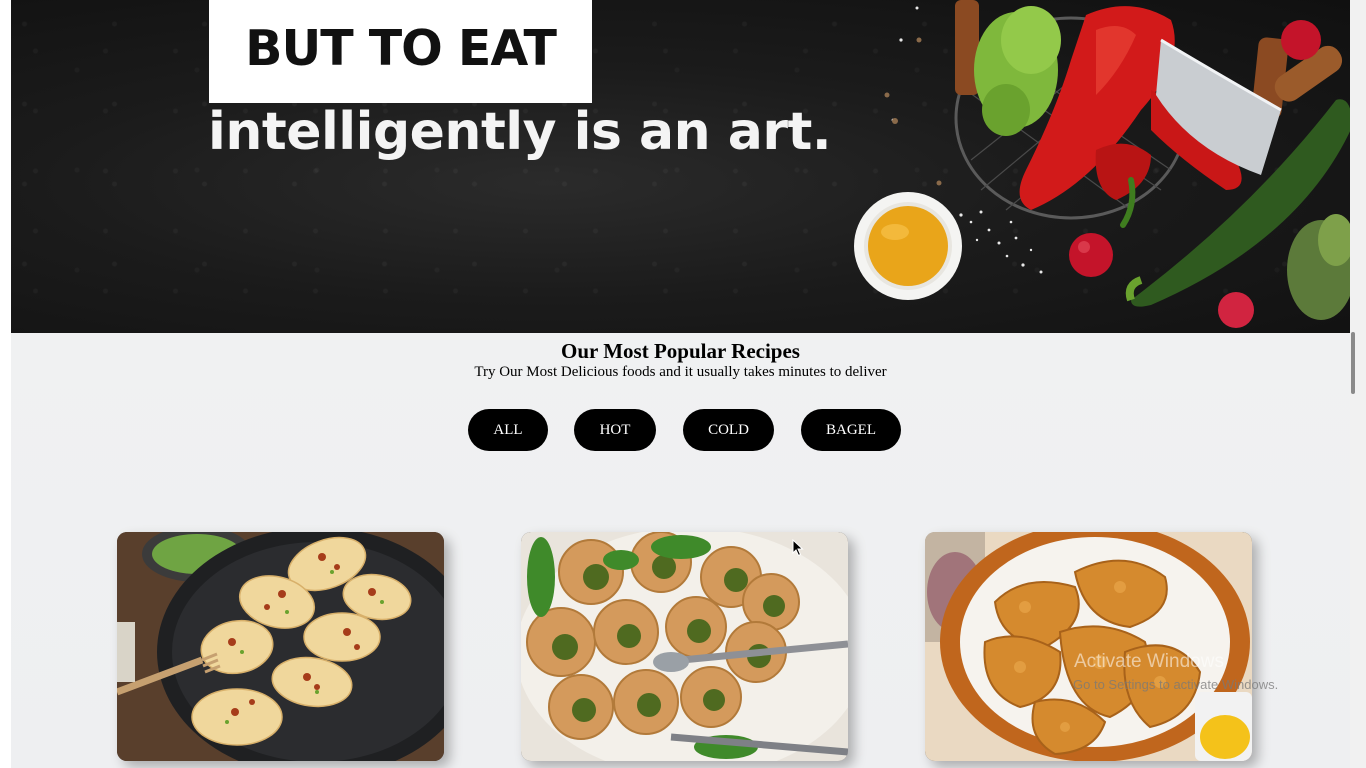 The width and height of the screenshot is (1366, 768). Describe the element at coordinates (520, 132) in the screenshot. I see `hero-tagline: intelligently is an art.` at that location.